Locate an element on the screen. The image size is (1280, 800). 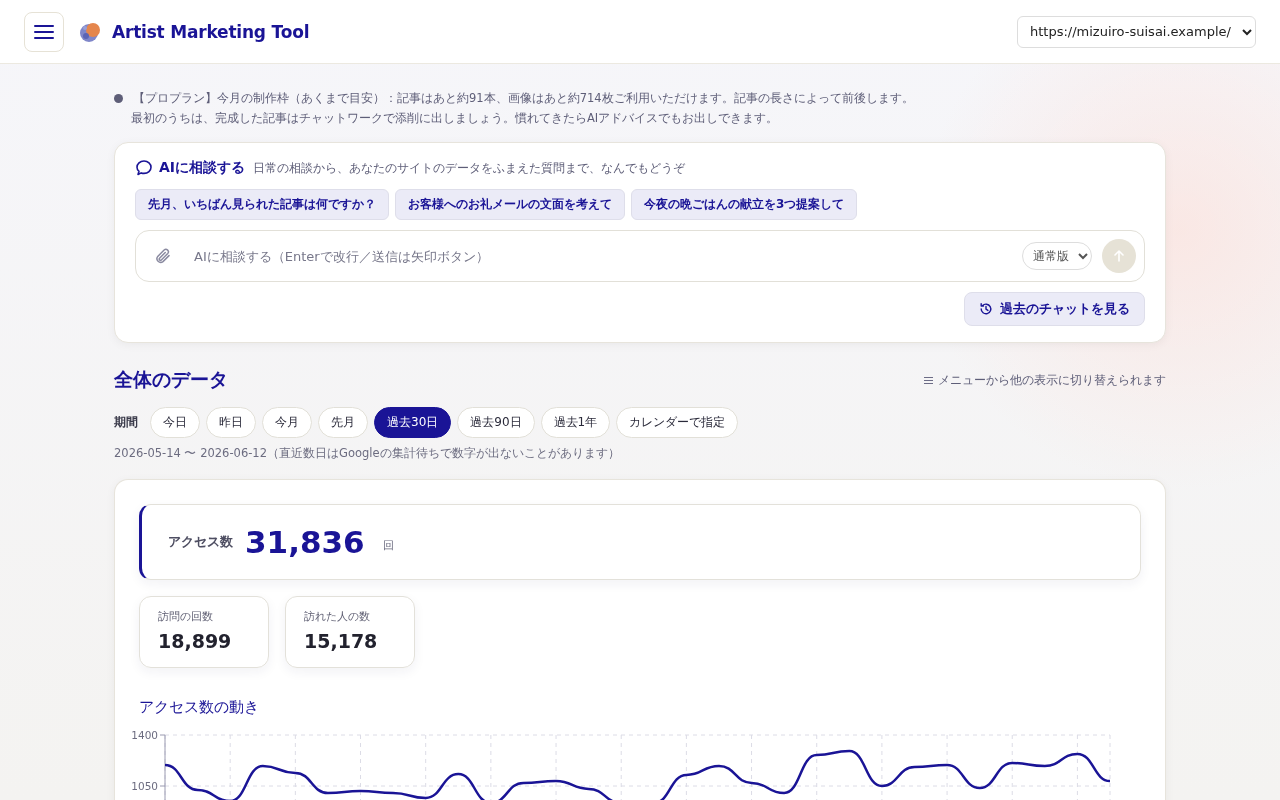
metric-value: 31,836 is located at coordinates (305, 542).